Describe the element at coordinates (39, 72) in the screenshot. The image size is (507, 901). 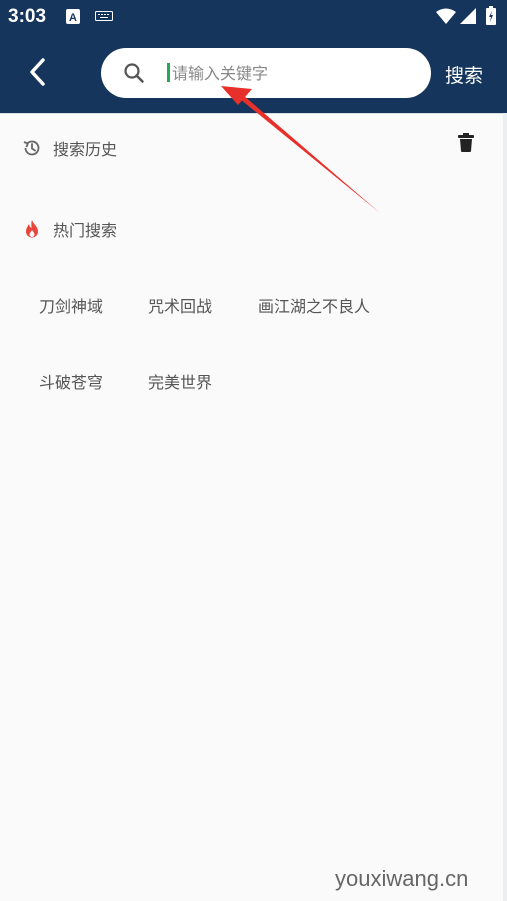
I see `back-arrow-icon` at that location.